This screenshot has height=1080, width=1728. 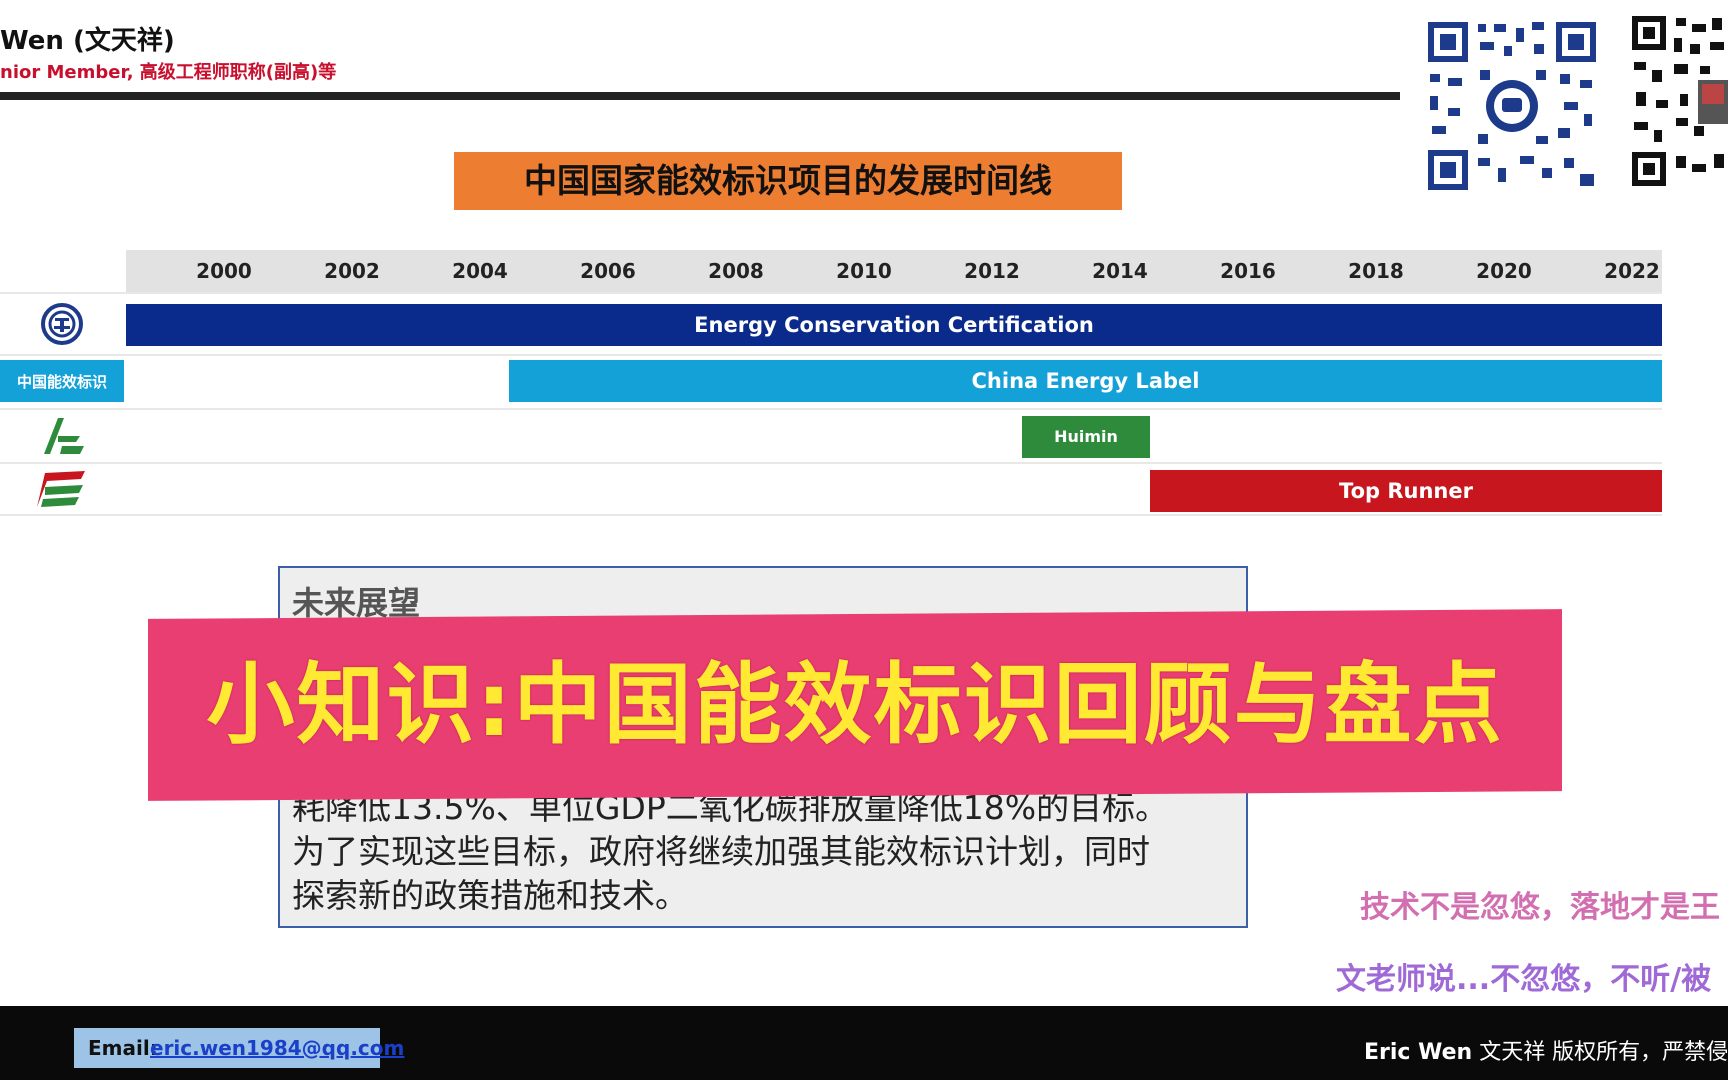 I want to click on email-label: Email:, so click(x=123, y=1048).